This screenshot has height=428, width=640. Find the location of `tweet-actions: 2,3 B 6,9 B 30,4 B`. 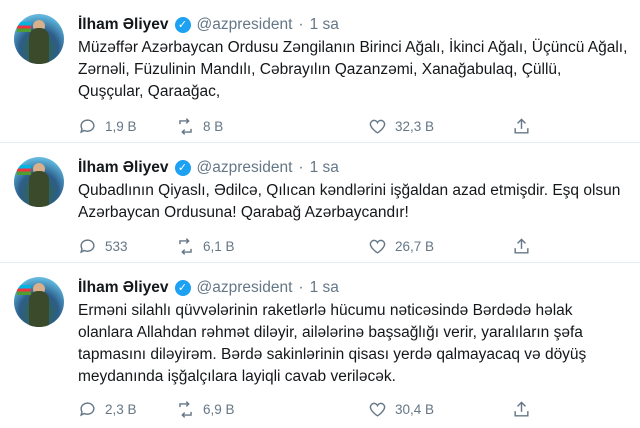

tweet-actions: 2,3 B 6,9 B 30,4 B is located at coordinates (313, 409).